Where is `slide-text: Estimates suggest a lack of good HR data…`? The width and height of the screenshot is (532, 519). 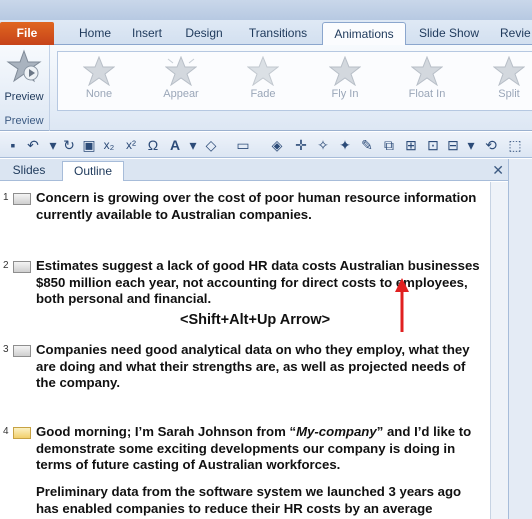
slide-text: Estimates suggest a lack of good HR data… is located at coordinates (261, 283).